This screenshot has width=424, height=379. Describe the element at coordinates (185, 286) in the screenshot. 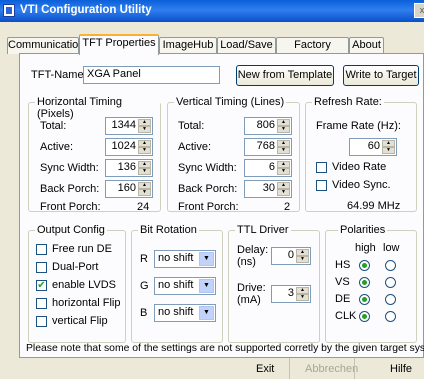

I see `bitrot-g-select: no shift ▼` at that location.